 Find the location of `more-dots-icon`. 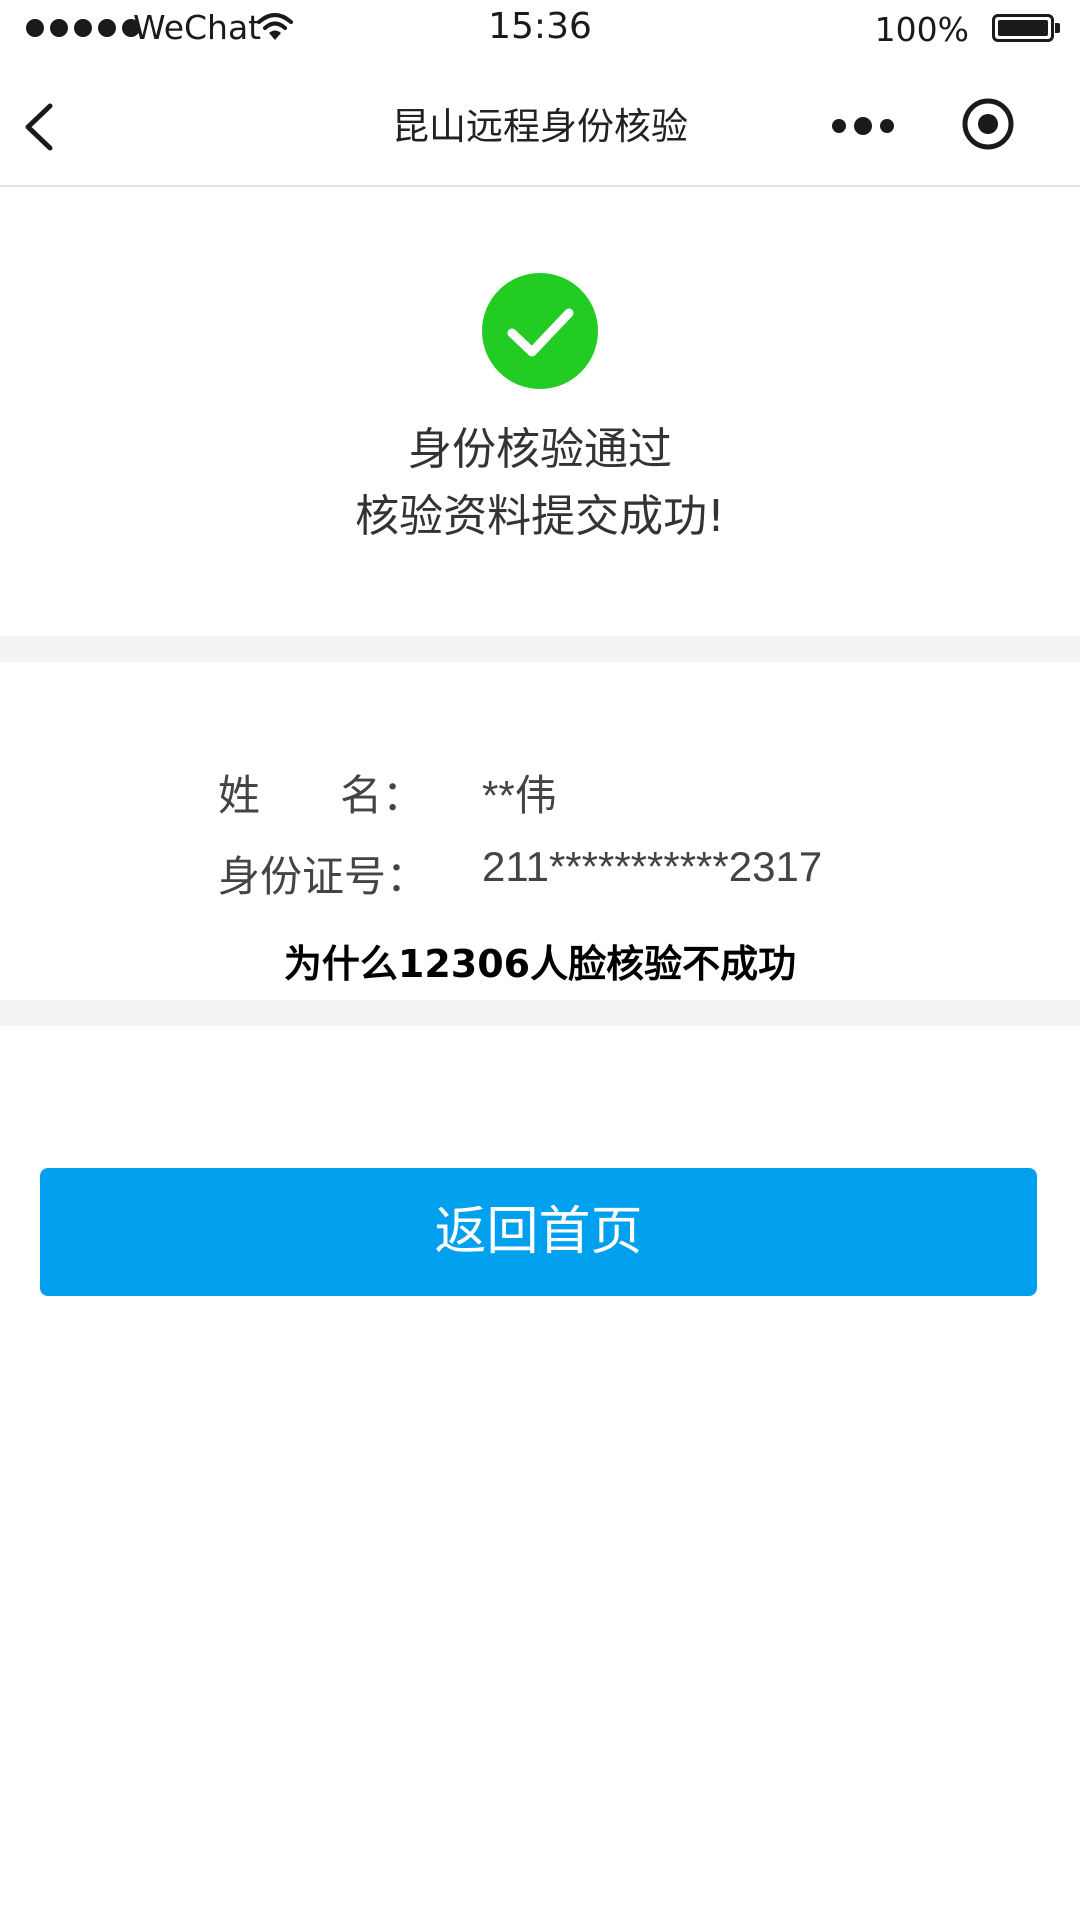

more-dots-icon is located at coordinates (863, 126).